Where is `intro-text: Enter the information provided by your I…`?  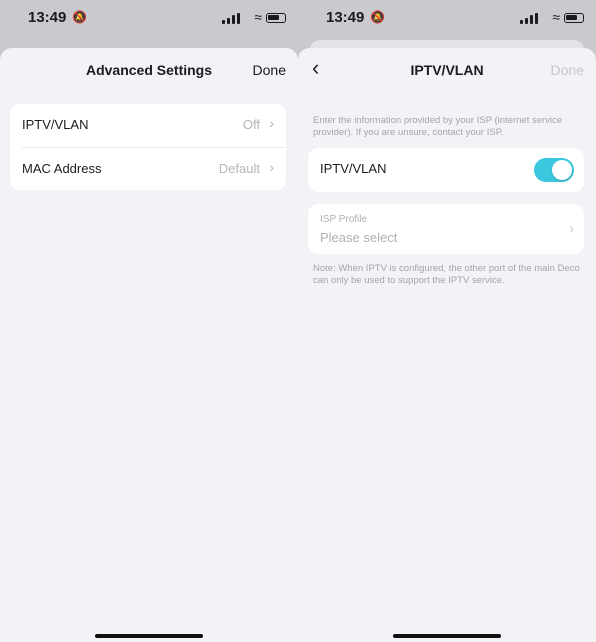
intro-text: Enter the information provided by your I… is located at coordinates (438, 126).